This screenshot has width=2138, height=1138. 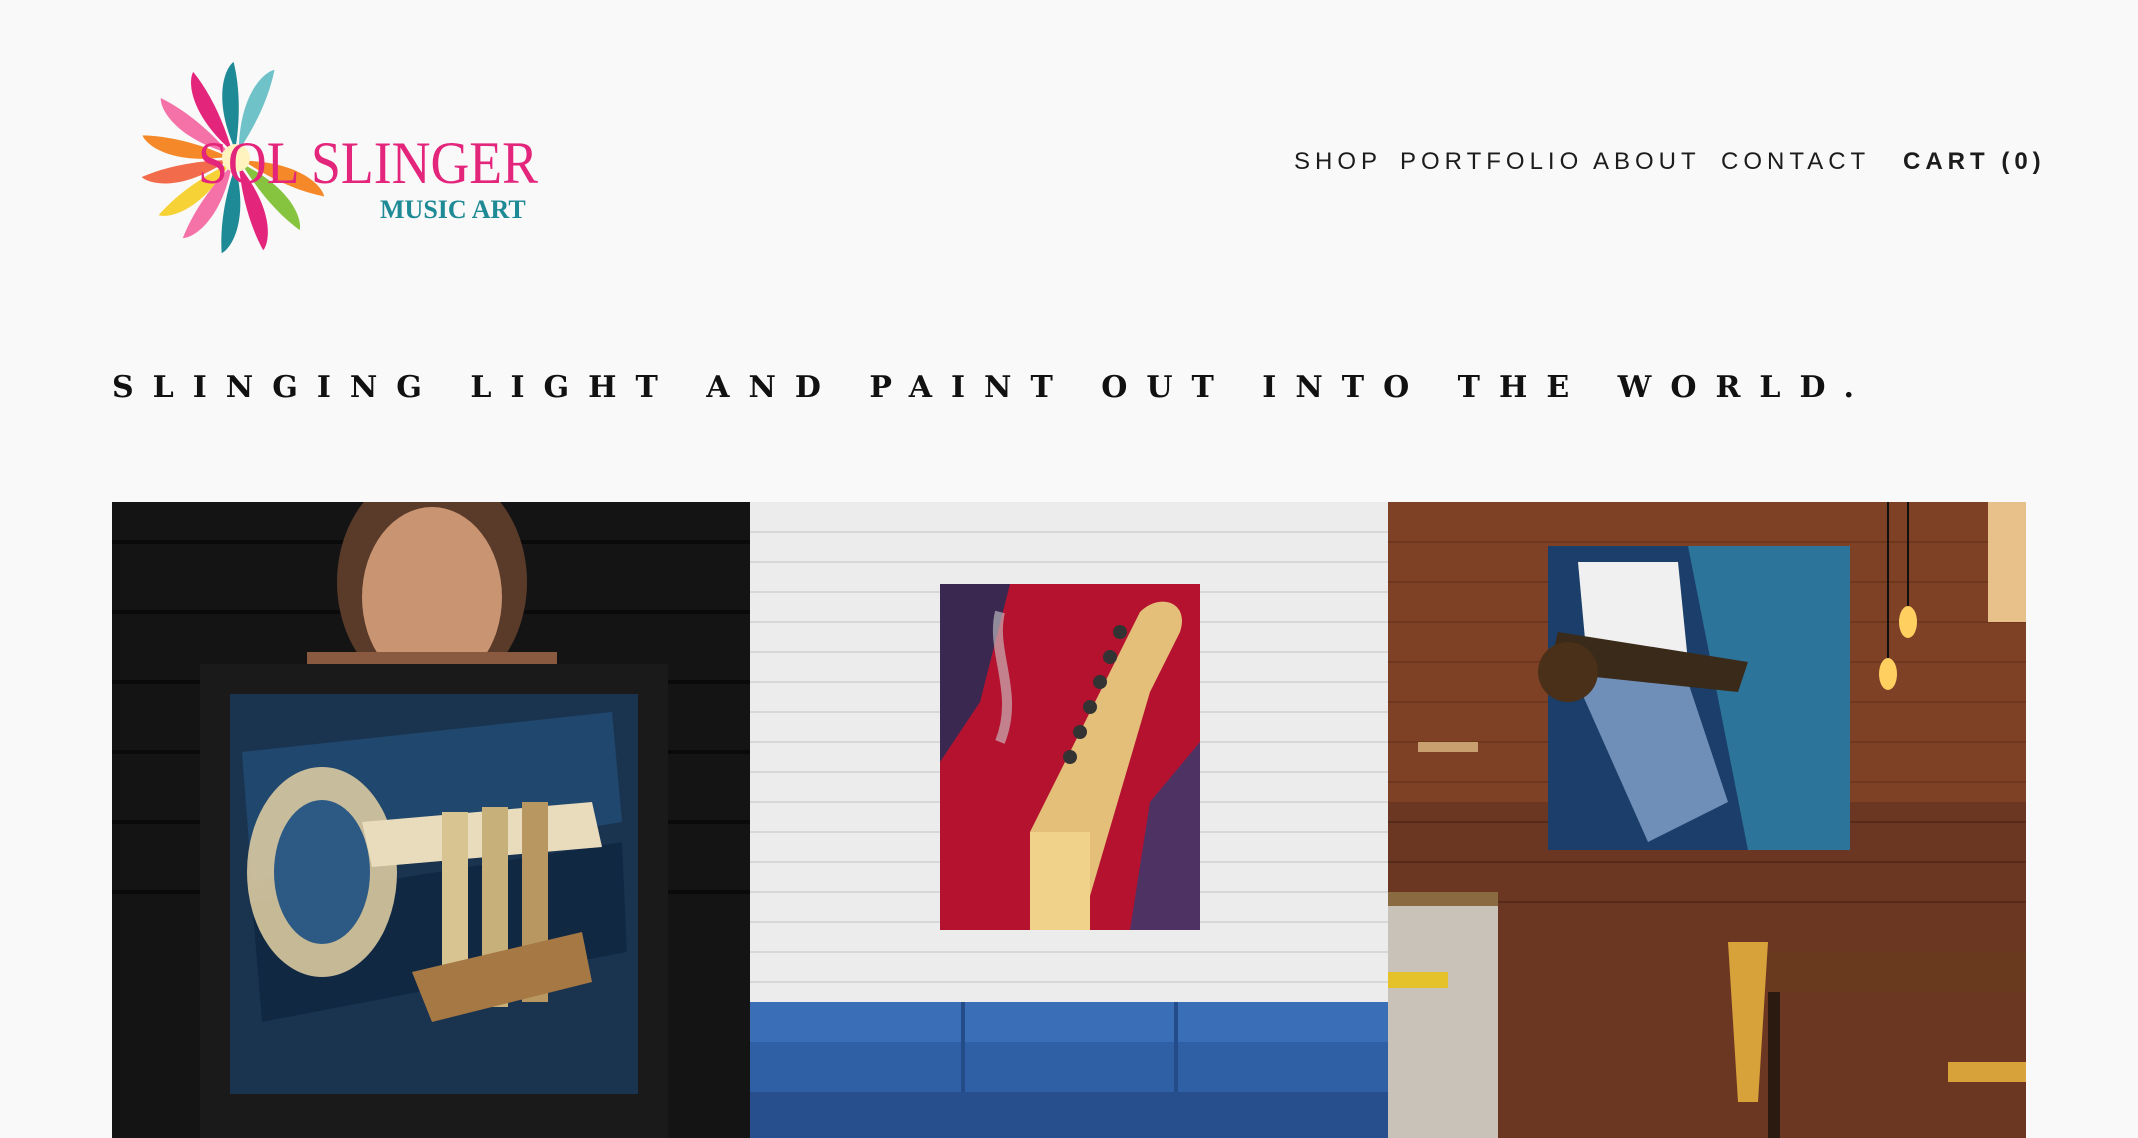 I want to click on nav-portfolio: PORTFOLIO, so click(x=1491, y=162).